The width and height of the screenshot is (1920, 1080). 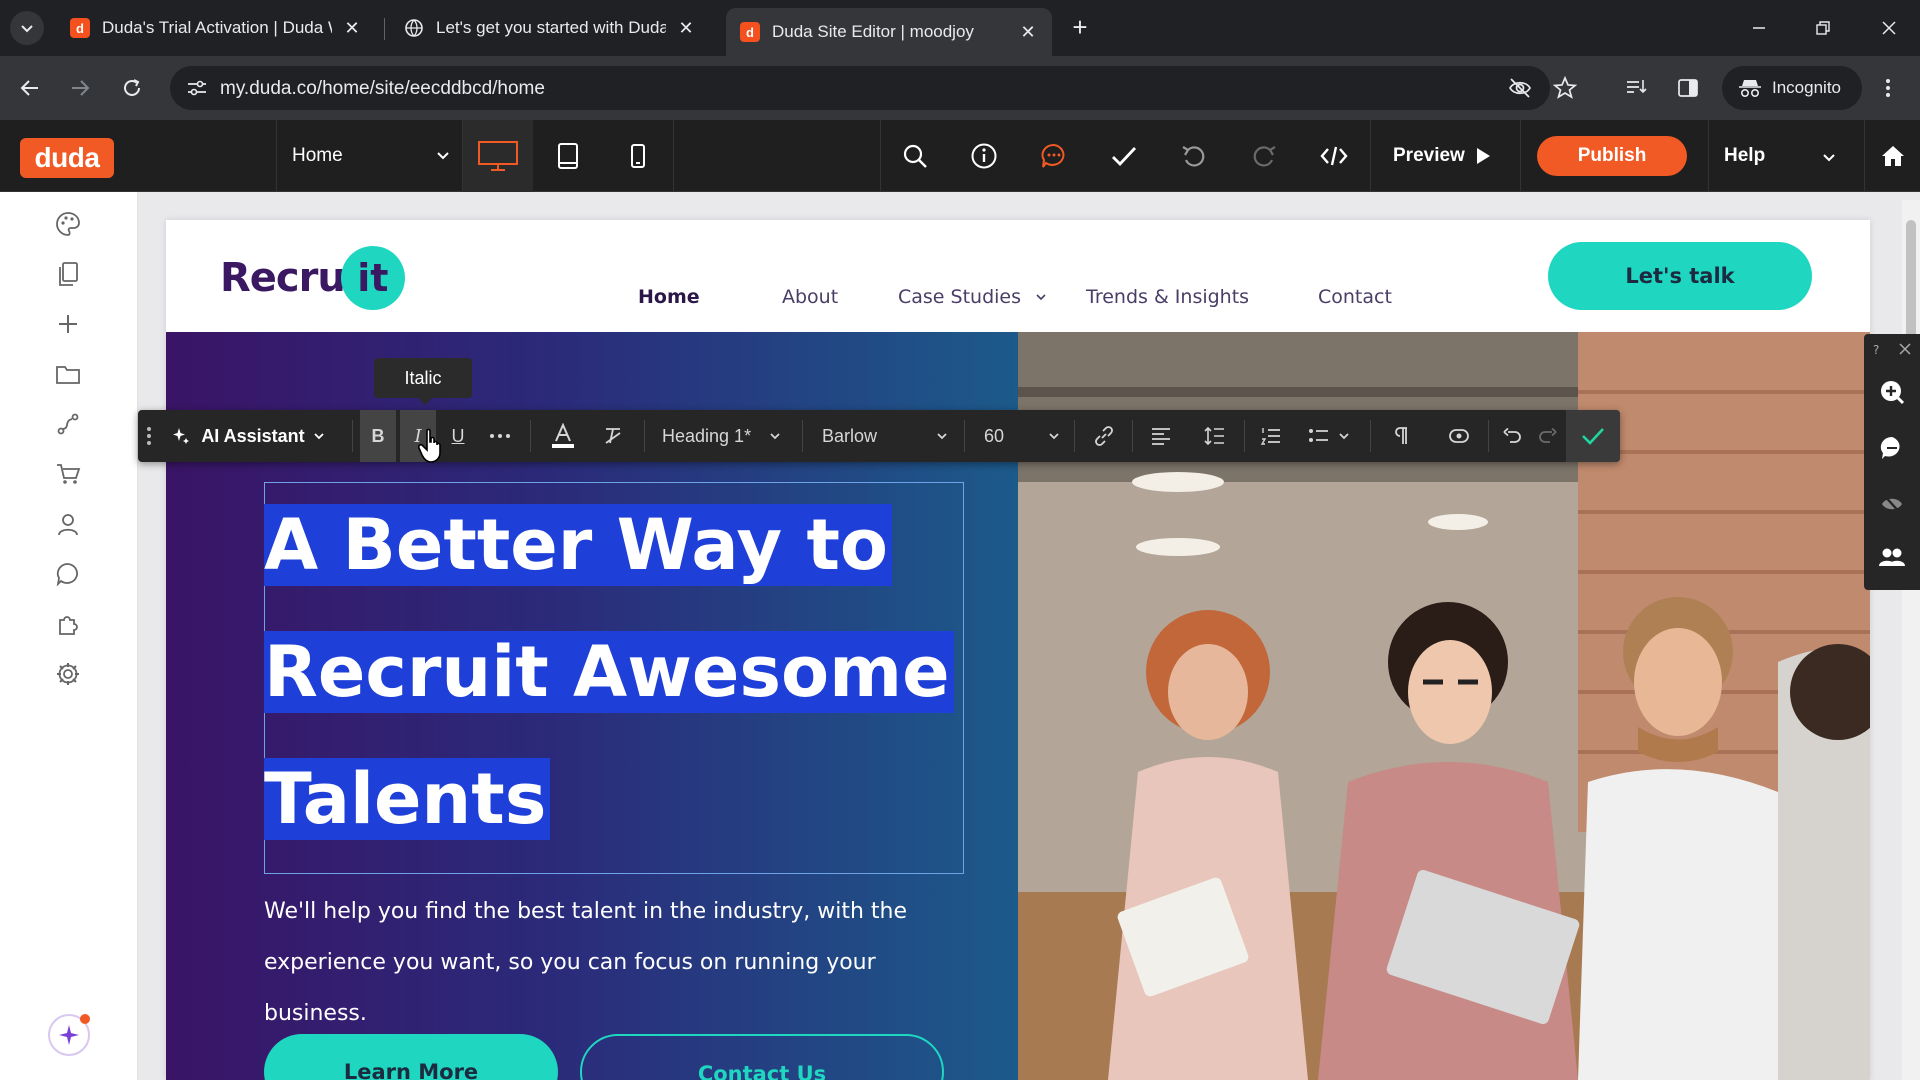 What do you see at coordinates (1329, 436) in the screenshot?
I see `bullet-list-button` at bounding box center [1329, 436].